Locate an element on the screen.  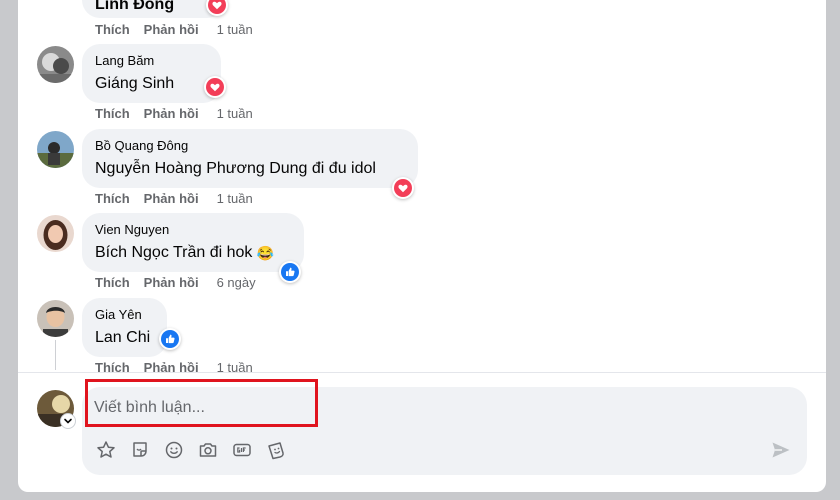
laughing-emoji-icon: 😂 is located at coordinates (265, 253).